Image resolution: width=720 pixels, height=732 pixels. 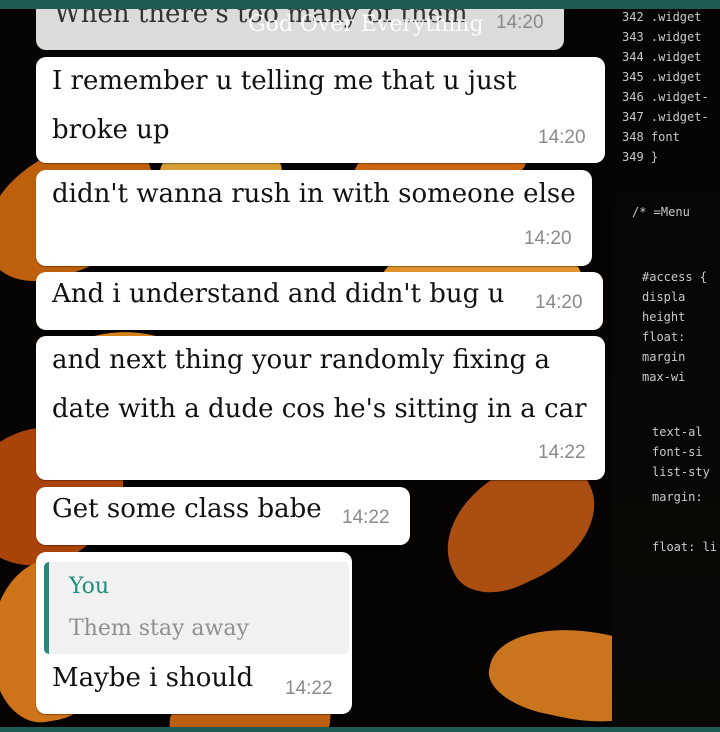 What do you see at coordinates (685, 547) in the screenshot?
I see `code-line: float: li` at bounding box center [685, 547].